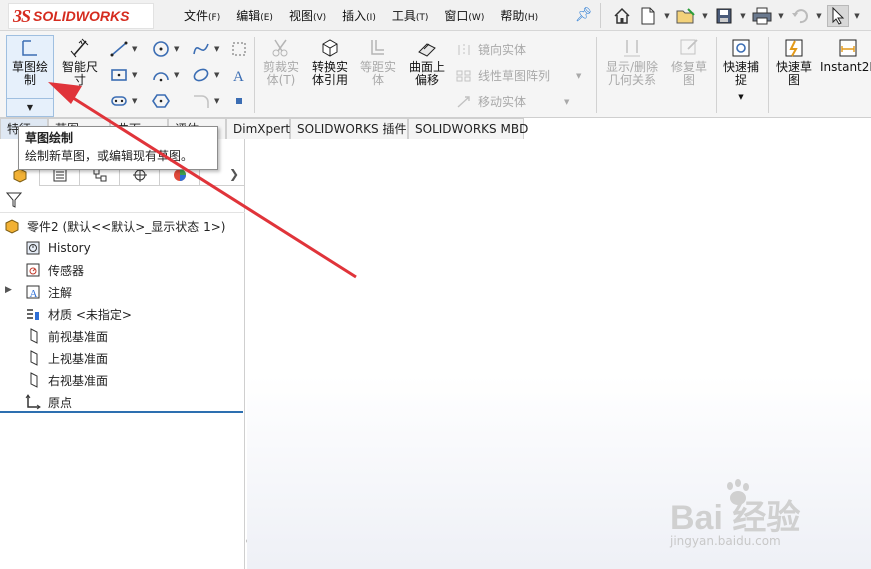 This screenshot has width=871, height=569. I want to click on print-icon, so click(762, 16).